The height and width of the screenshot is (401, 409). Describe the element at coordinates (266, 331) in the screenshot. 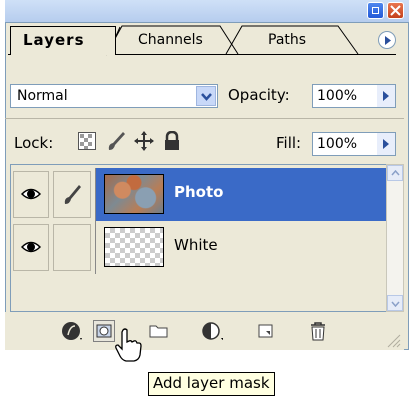

I see `new-layer-icon` at that location.